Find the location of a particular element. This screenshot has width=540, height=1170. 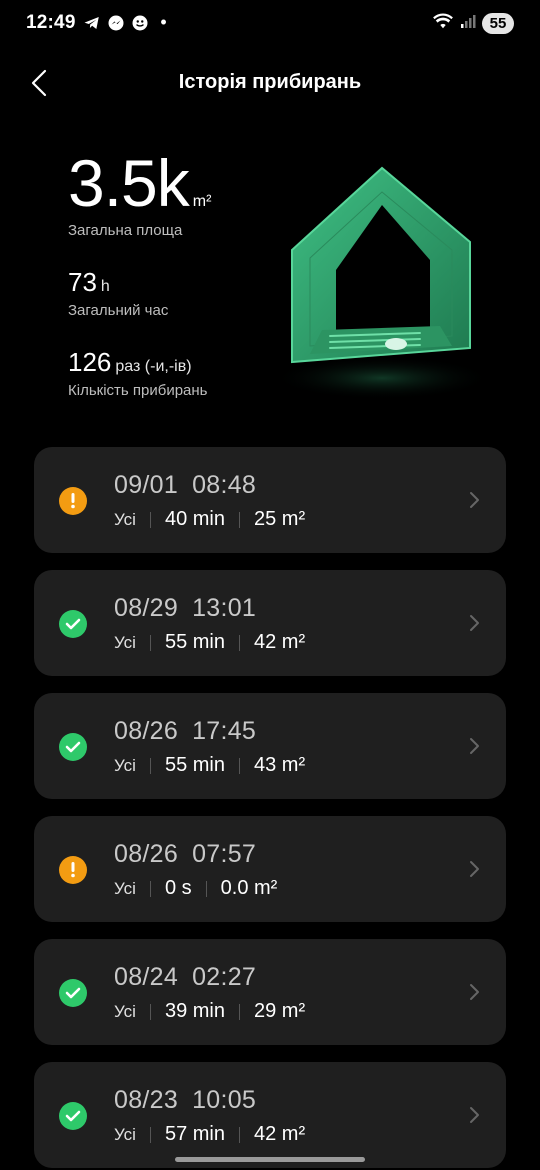

history-meta: Усі 55 min 42 m² is located at coordinates (209, 642).